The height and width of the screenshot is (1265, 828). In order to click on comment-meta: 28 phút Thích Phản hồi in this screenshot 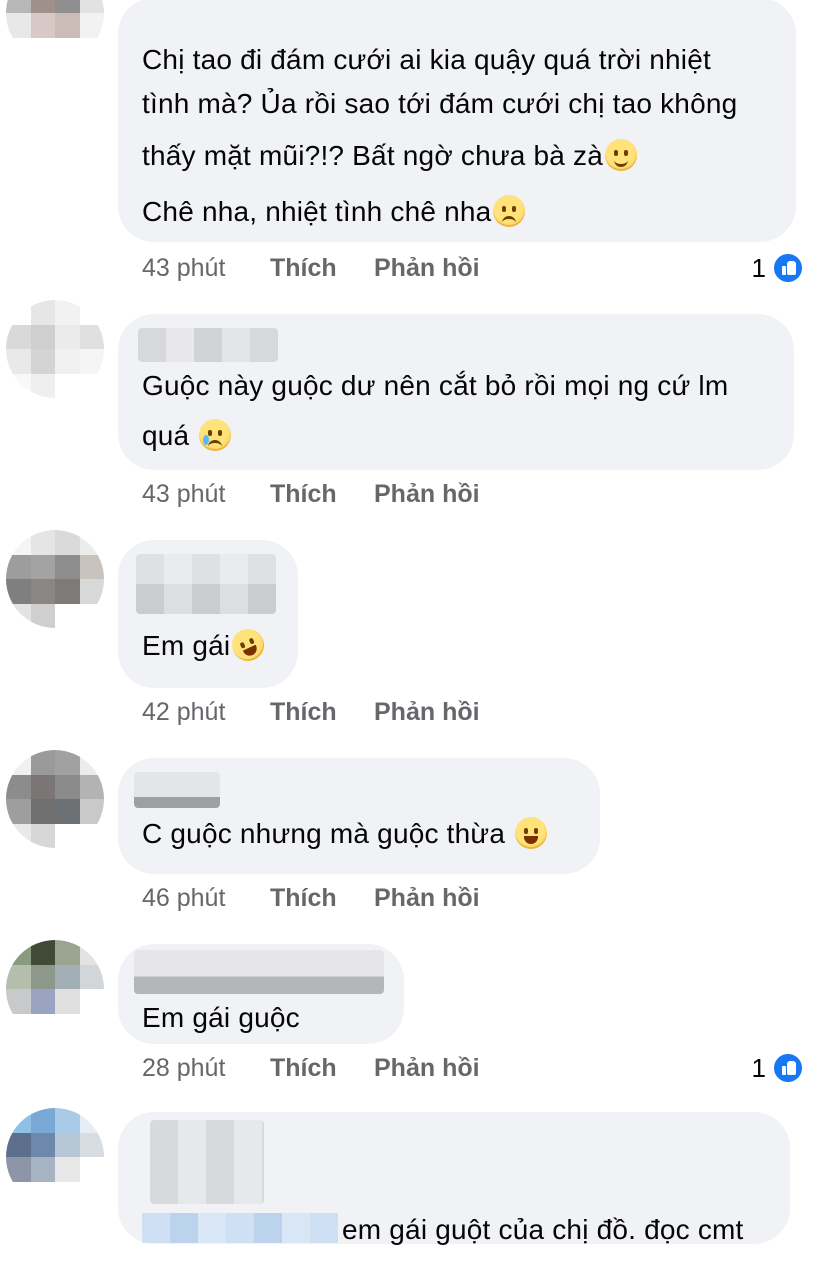, I will do `click(311, 1068)`.